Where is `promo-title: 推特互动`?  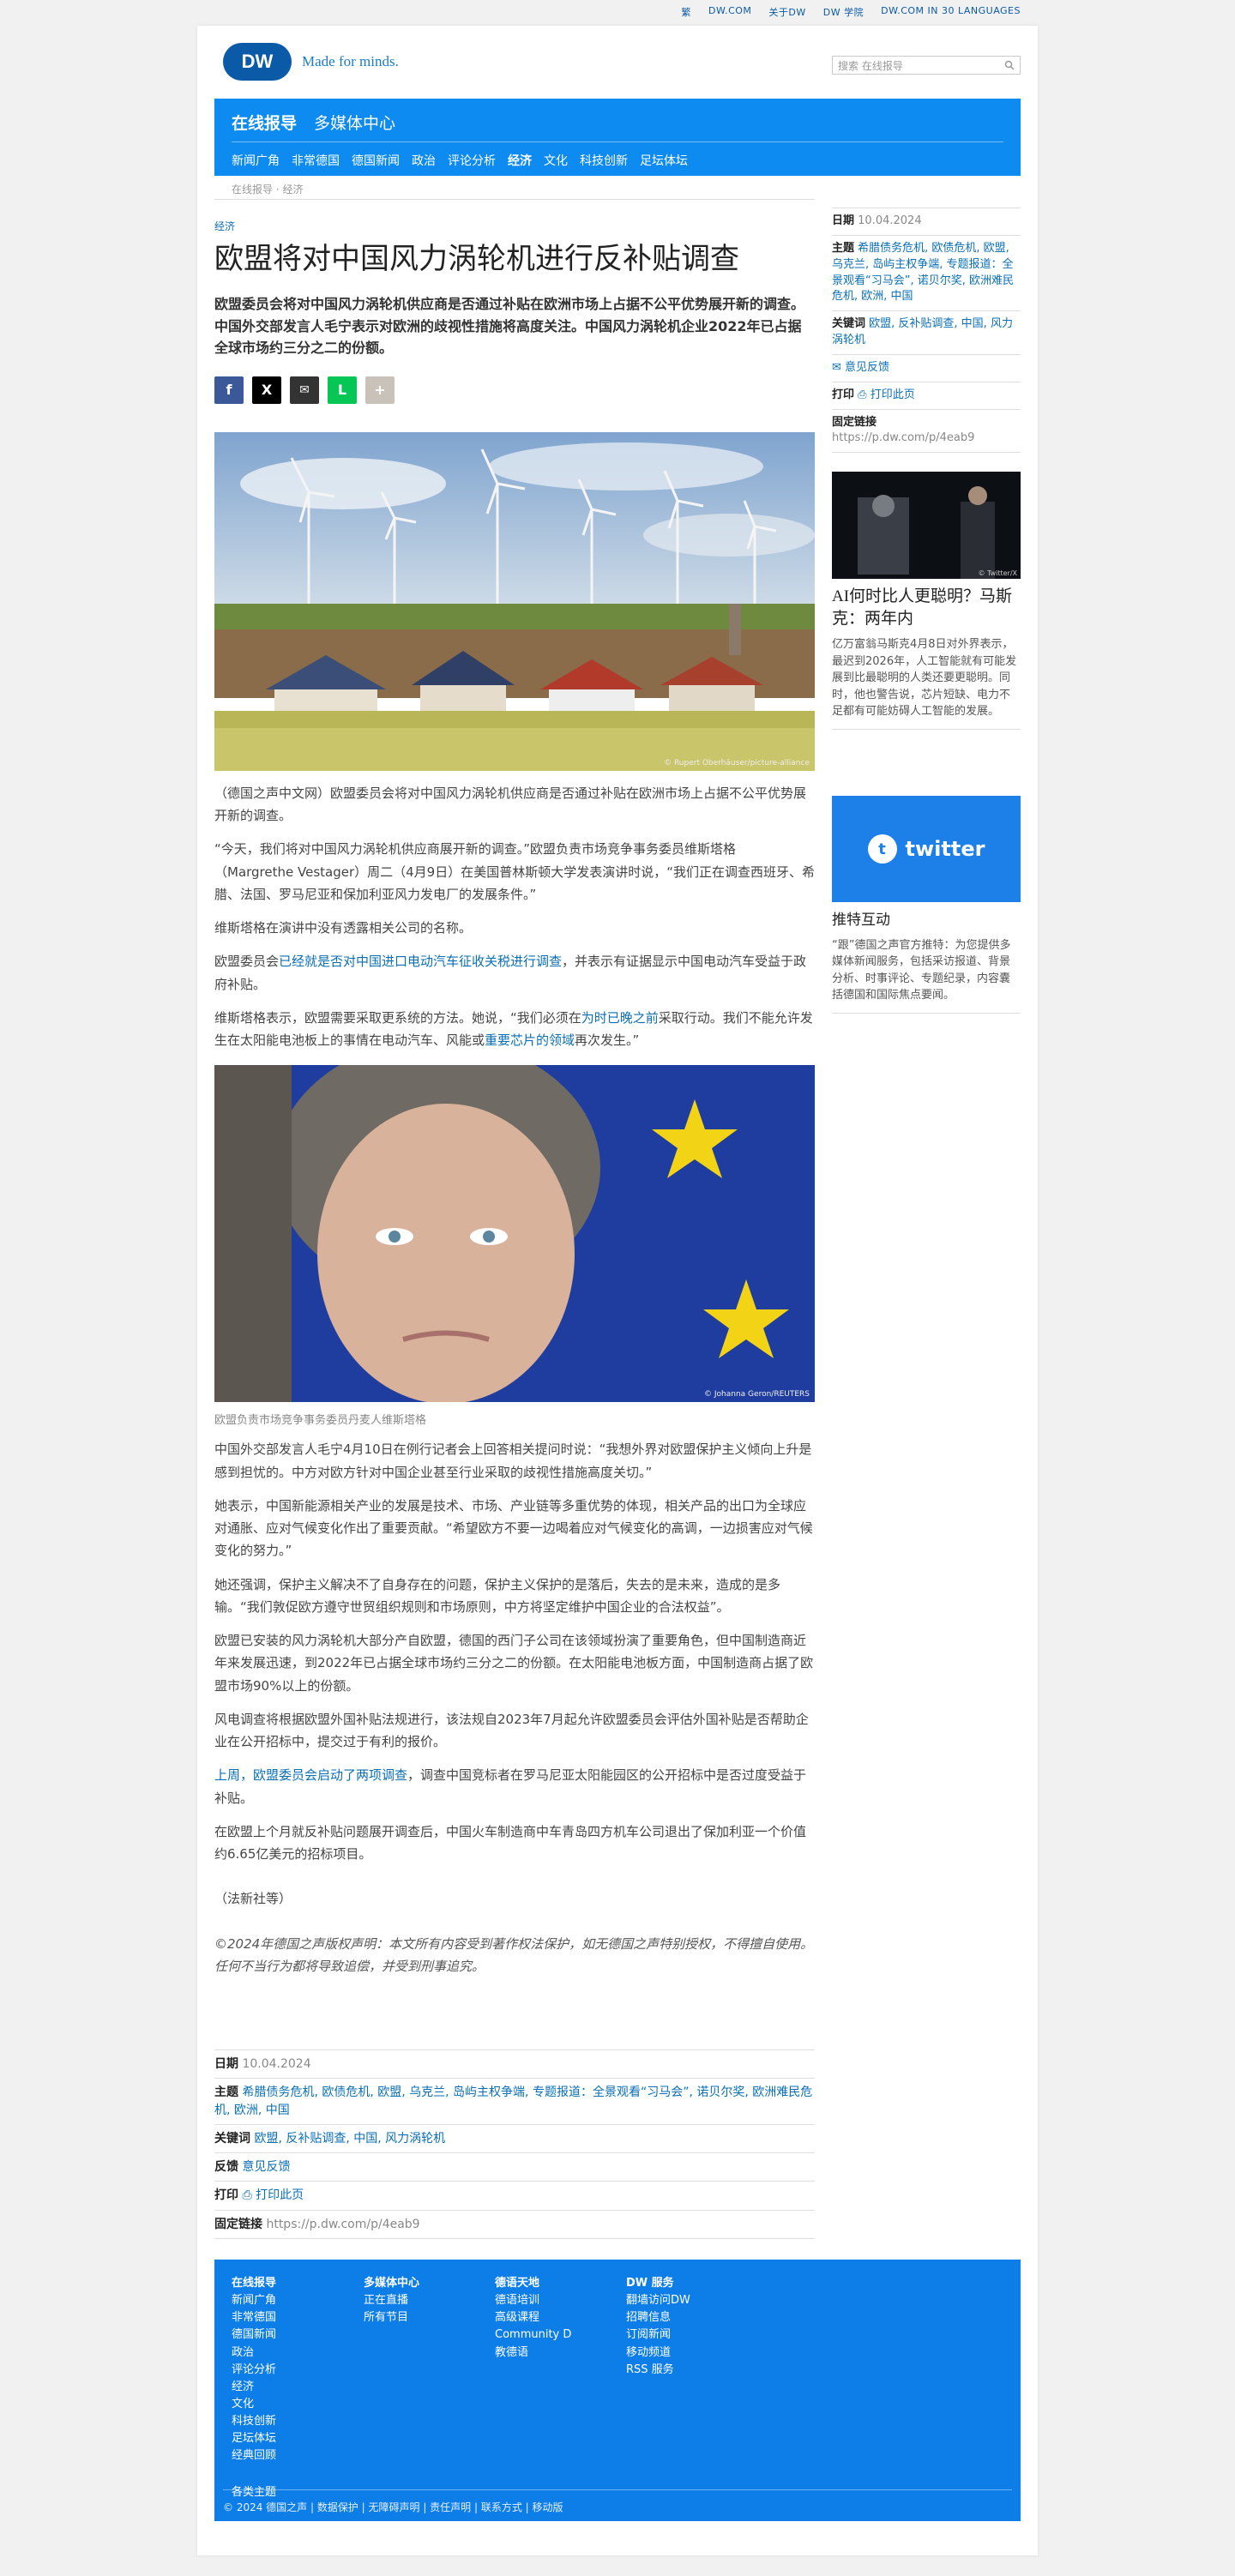
promo-title: 推特互动 is located at coordinates (926, 920).